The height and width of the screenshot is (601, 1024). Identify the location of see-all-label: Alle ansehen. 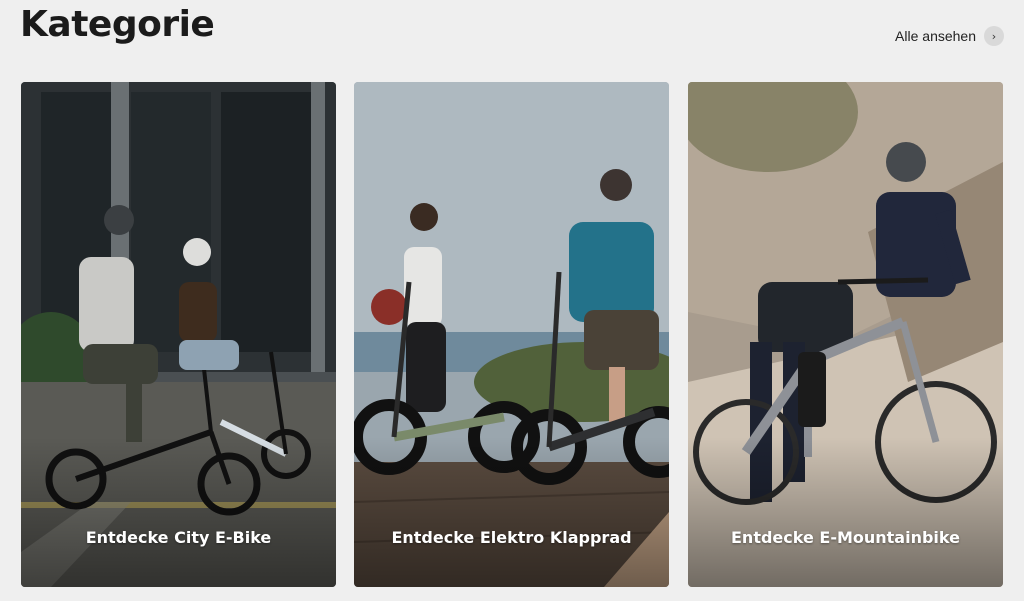
(935, 36).